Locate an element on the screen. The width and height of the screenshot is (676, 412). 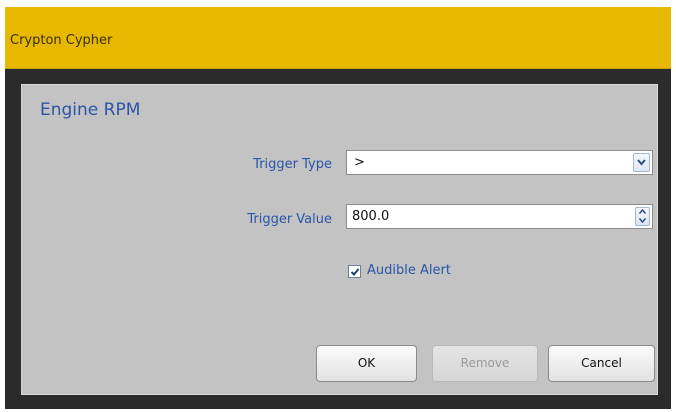
trigger-value-spinbox is located at coordinates (499, 216).